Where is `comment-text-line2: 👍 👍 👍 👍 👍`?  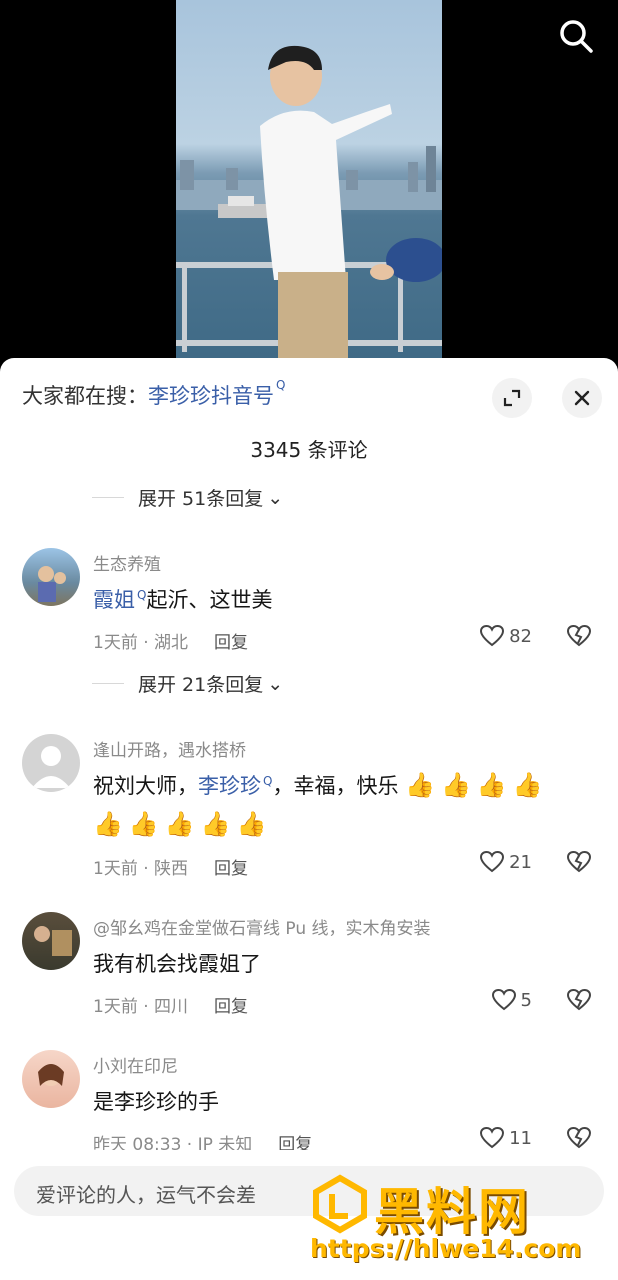 comment-text-line2: 👍 👍 👍 👍 👍 is located at coordinates (182, 824).